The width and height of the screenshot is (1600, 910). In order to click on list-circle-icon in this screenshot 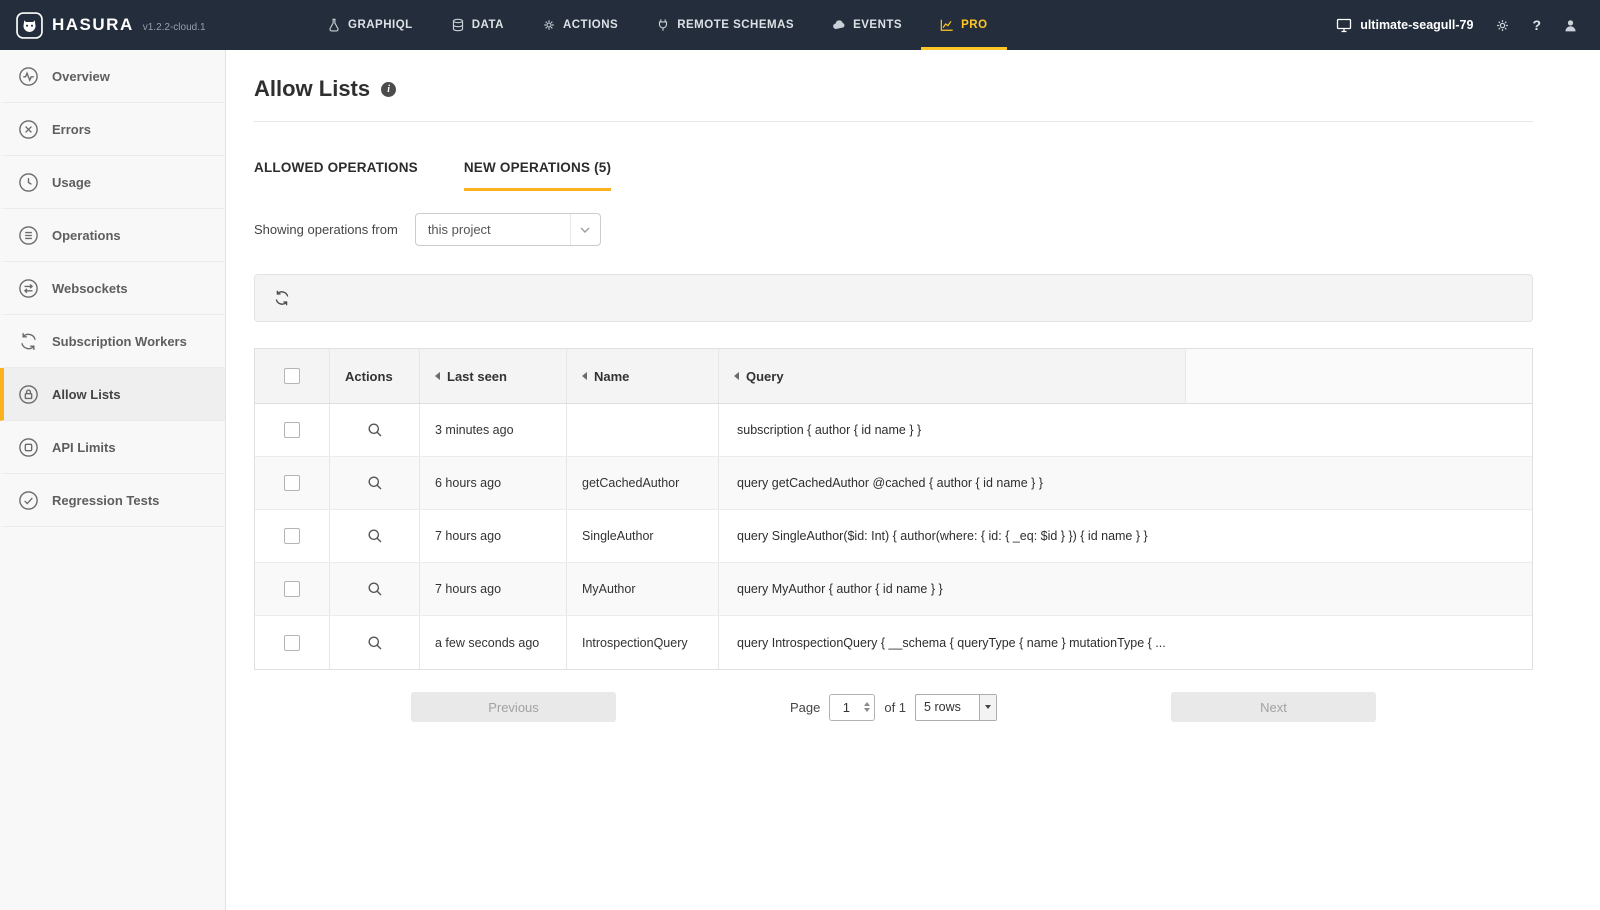, I will do `click(28, 235)`.